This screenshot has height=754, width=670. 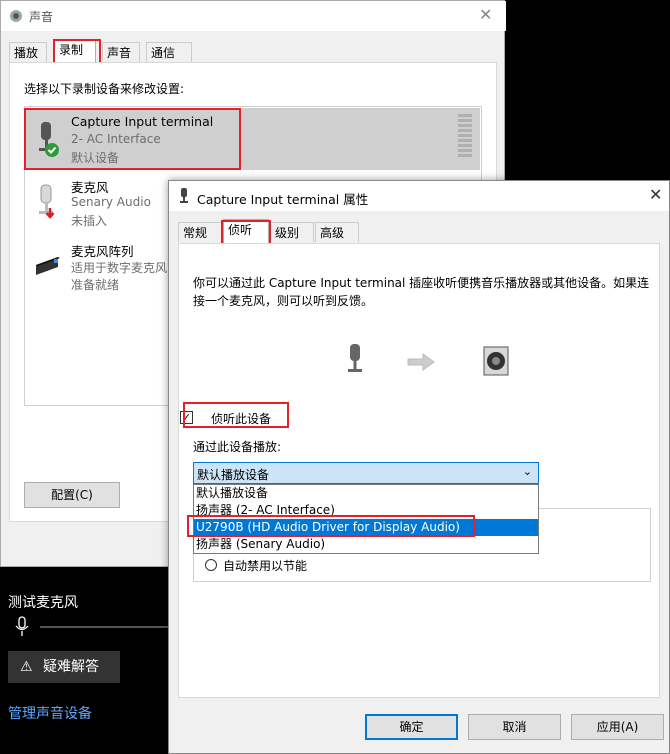 What do you see at coordinates (26, 667) in the screenshot?
I see `warning-icon: ⚠` at bounding box center [26, 667].